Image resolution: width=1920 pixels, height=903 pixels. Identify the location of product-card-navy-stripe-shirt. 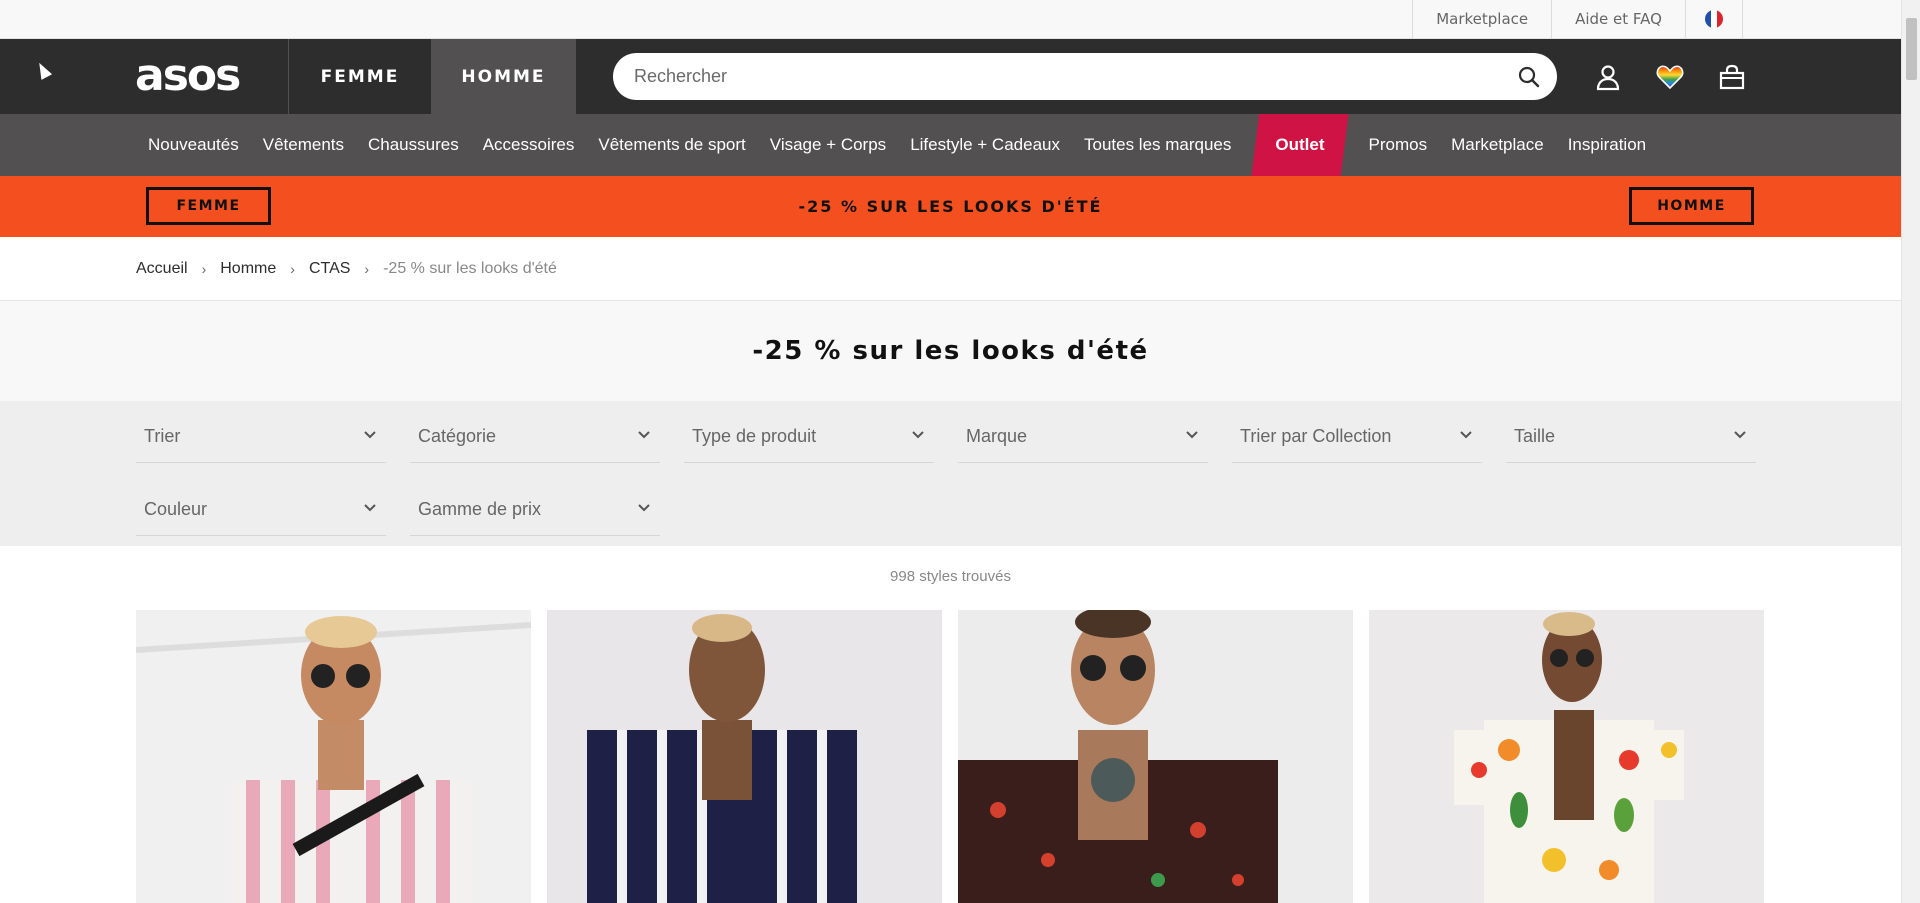
(744, 756).